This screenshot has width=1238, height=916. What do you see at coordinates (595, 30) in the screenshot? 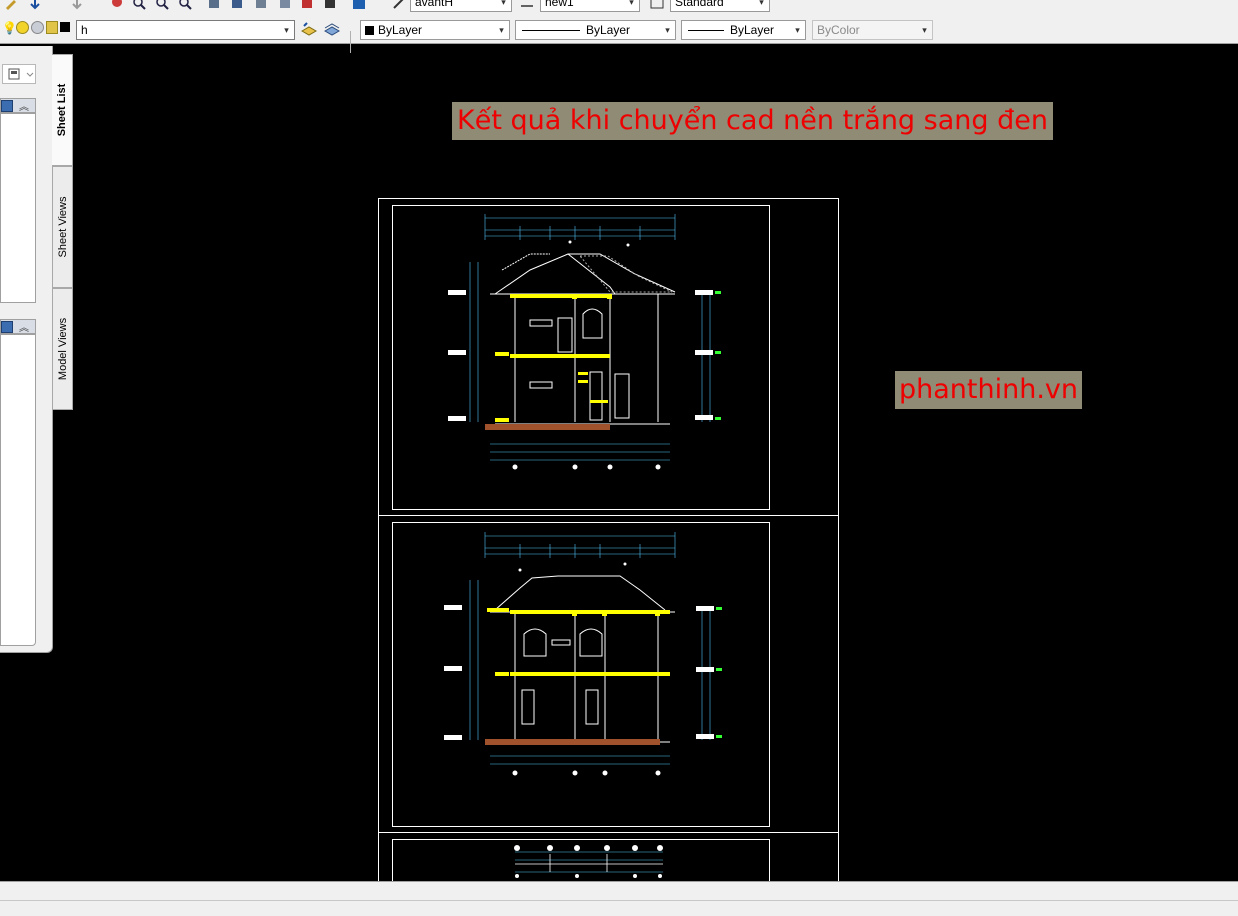
I see `linetype-control-select: ByLayer ▾` at bounding box center [595, 30].